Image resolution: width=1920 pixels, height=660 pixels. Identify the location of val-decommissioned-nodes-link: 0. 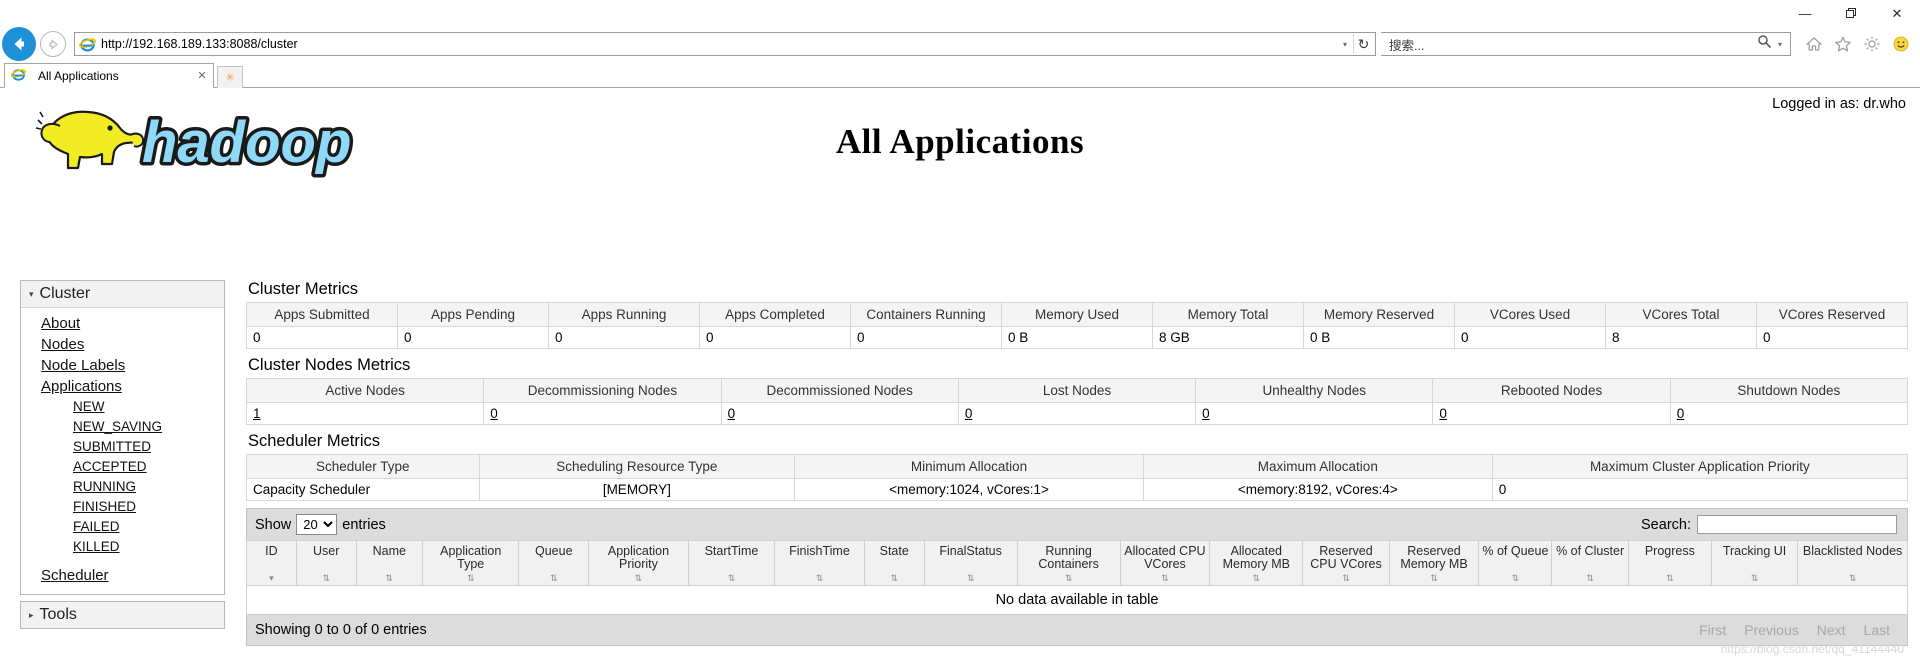
(732, 413).